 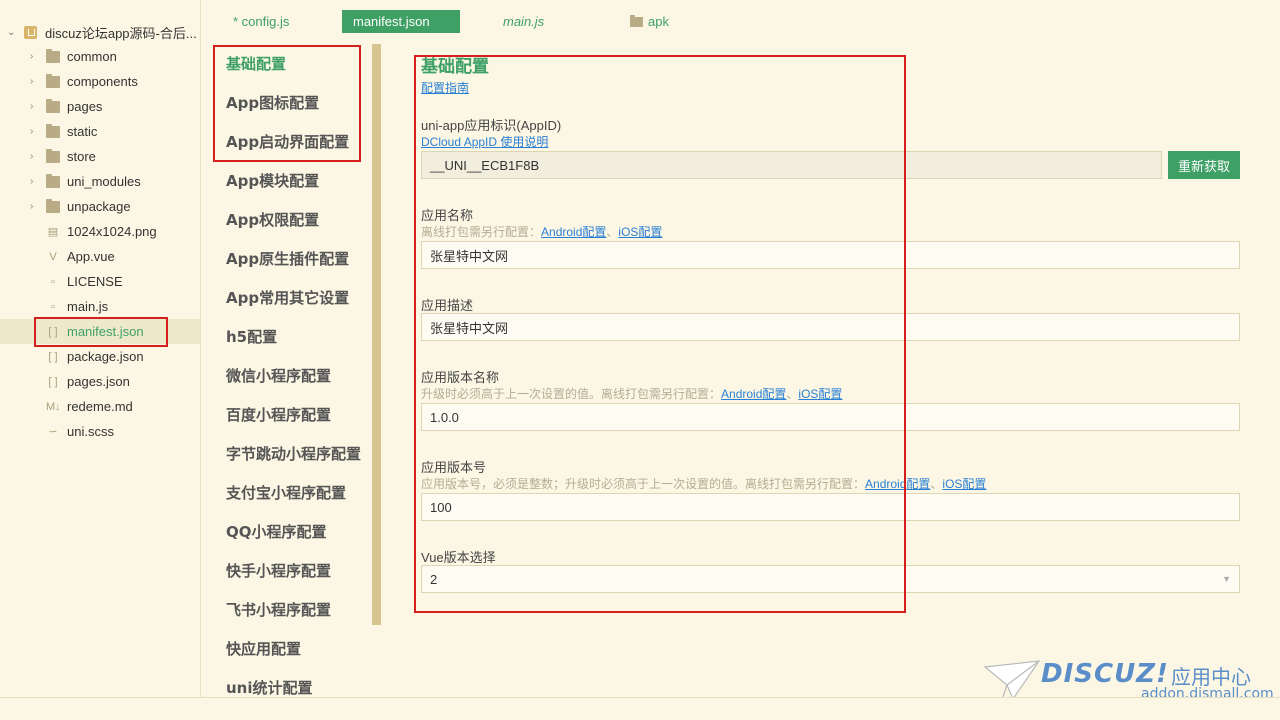 I want to click on tree-item-license: ▫ LICENSE, so click(x=100, y=281).